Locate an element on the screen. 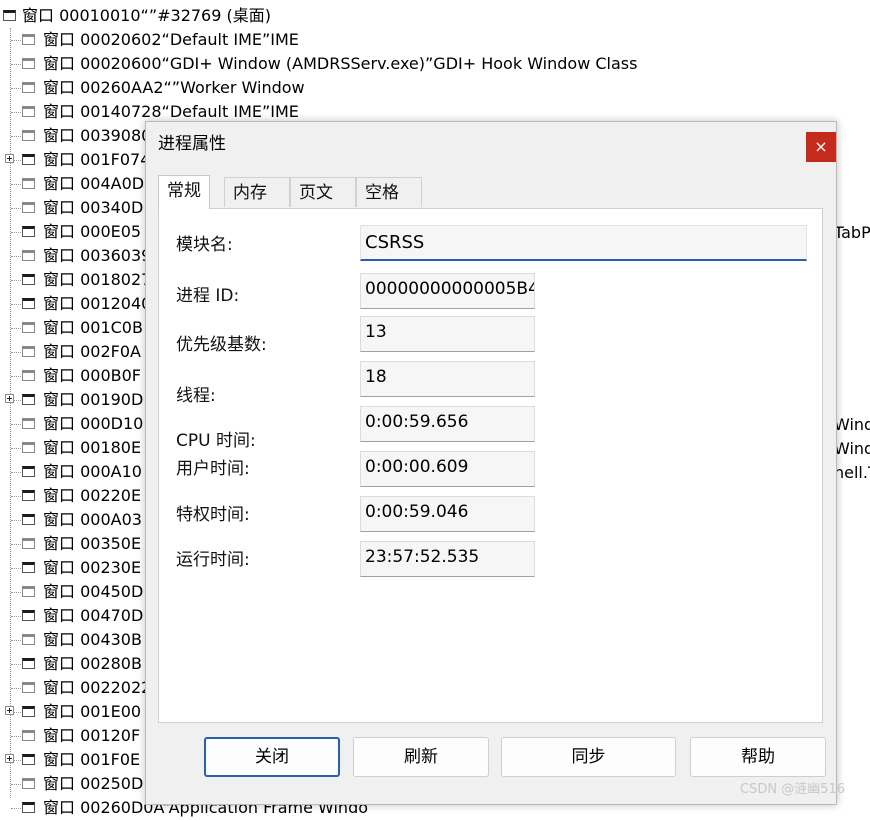  dialog-title: 进程属性 is located at coordinates (192, 144).